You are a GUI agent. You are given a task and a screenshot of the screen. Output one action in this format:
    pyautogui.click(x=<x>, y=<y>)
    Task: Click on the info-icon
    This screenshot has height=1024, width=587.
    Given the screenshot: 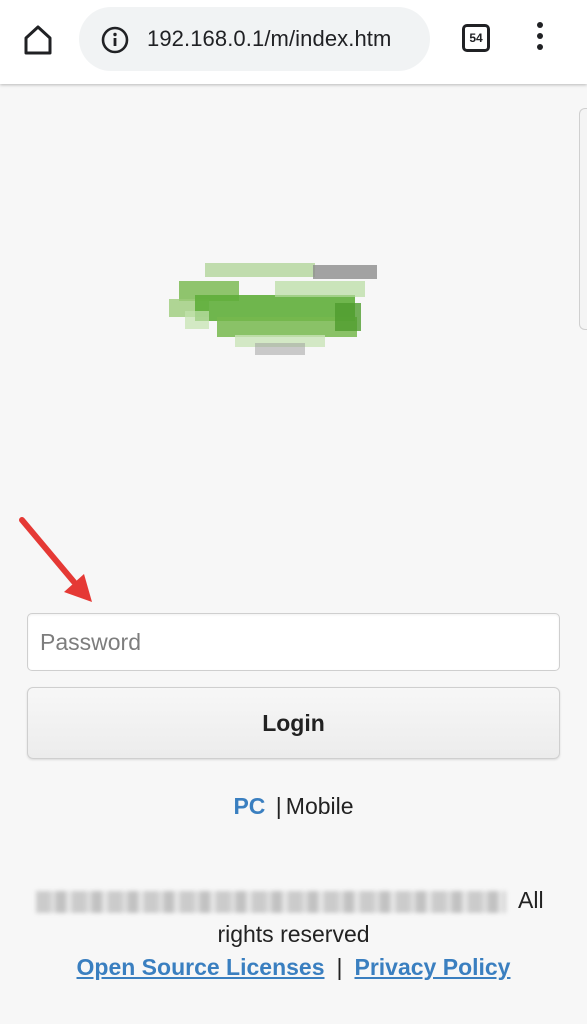 What is the action you would take?
    pyautogui.click(x=115, y=40)
    